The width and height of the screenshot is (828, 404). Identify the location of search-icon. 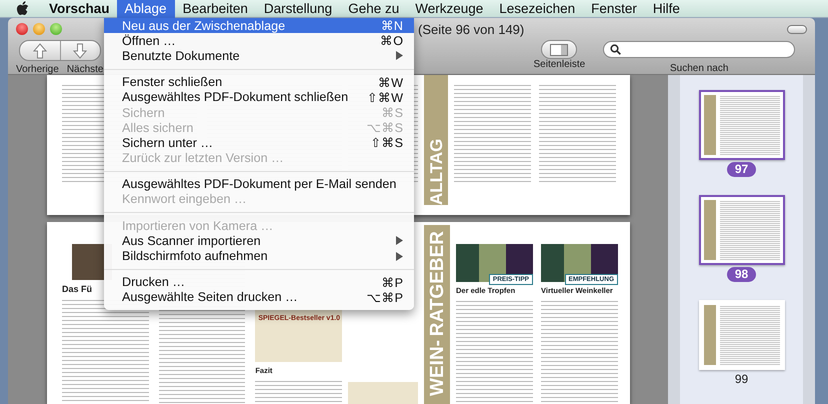
(616, 49).